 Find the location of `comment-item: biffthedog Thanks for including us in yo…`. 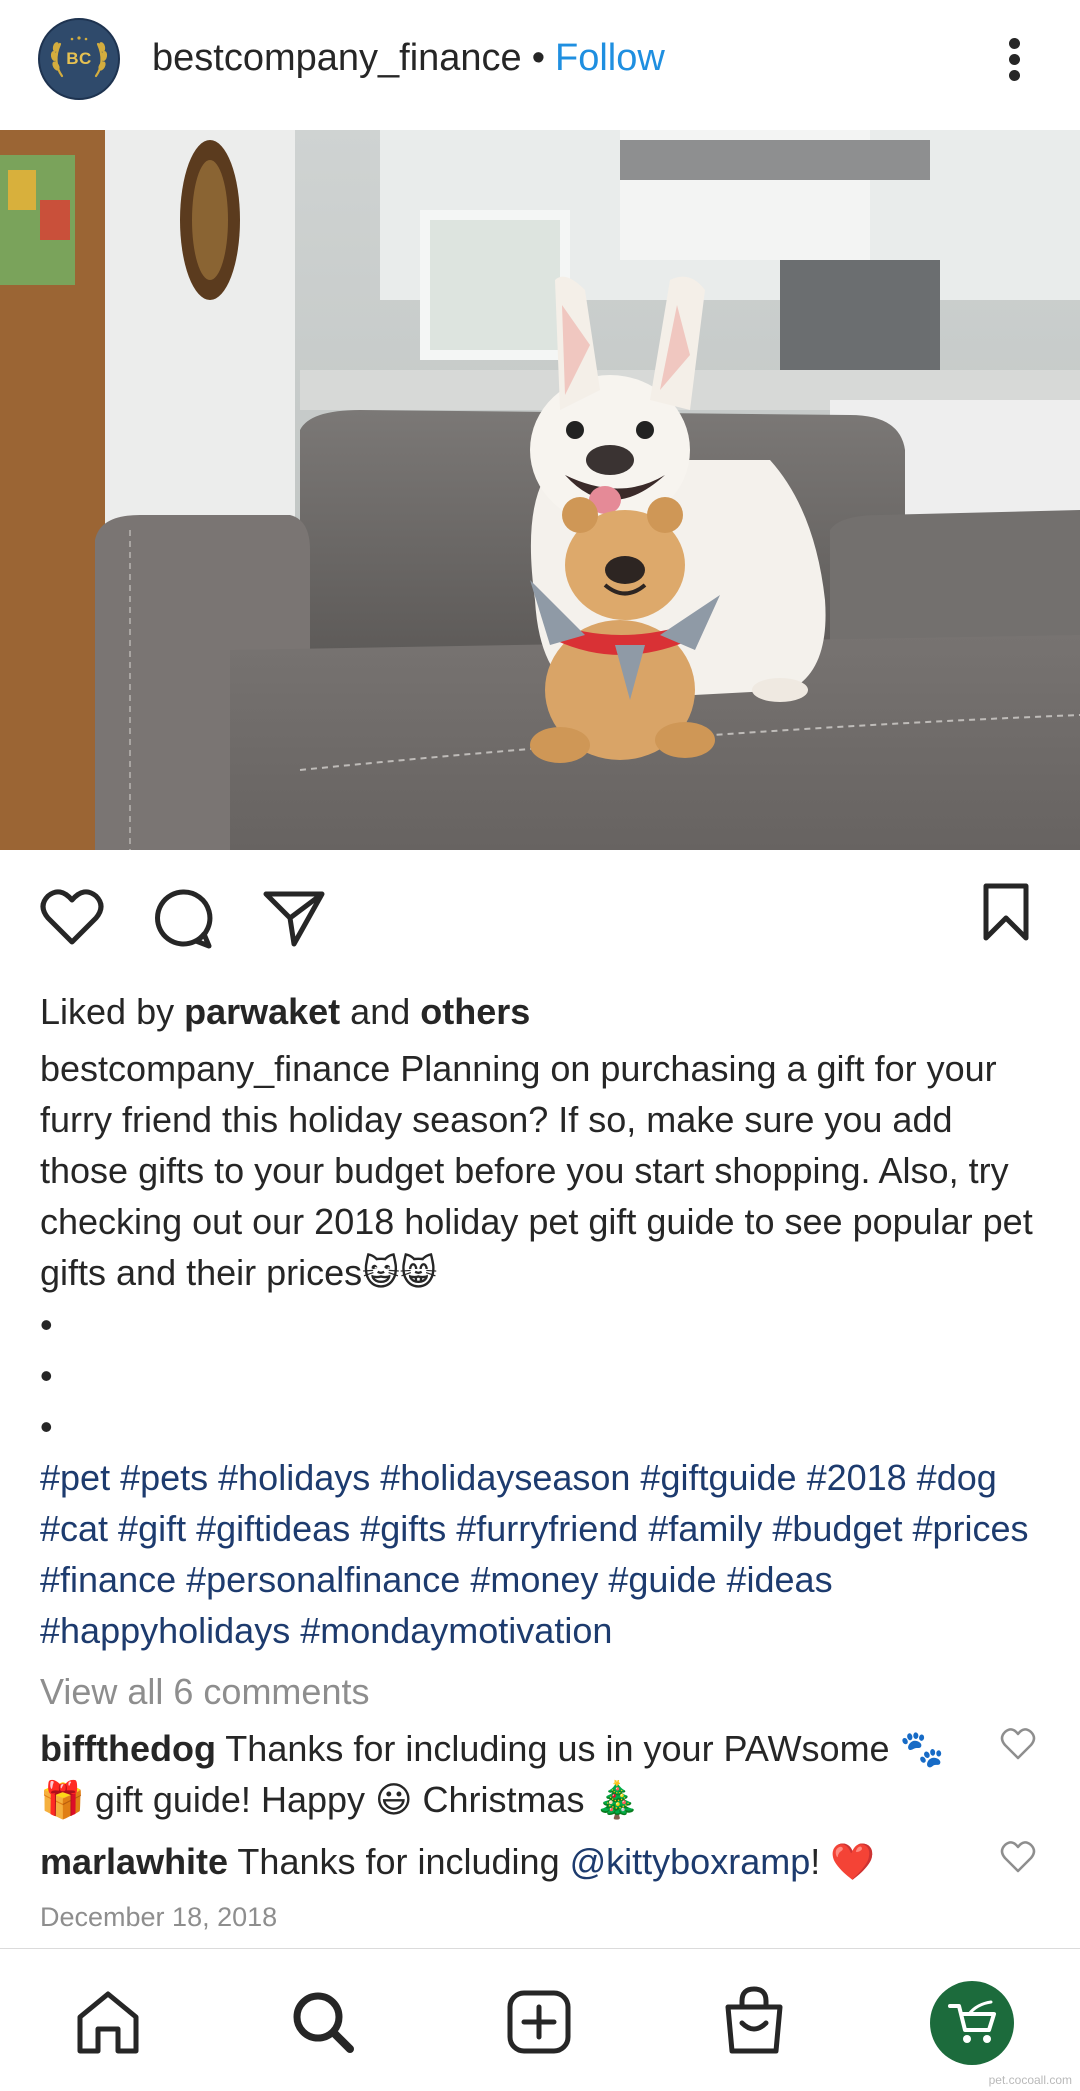

comment-item: biffthedog Thanks for including us in yo… is located at coordinates (500, 1774).